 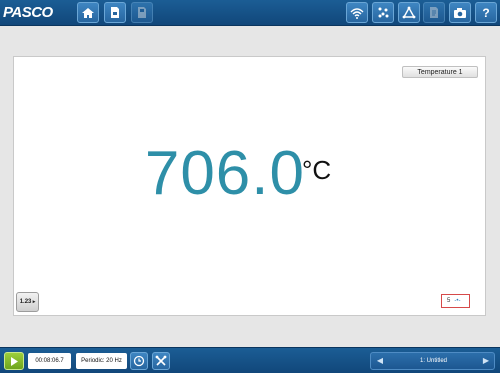 I want to click on range-value: 5, so click(x=449, y=301).